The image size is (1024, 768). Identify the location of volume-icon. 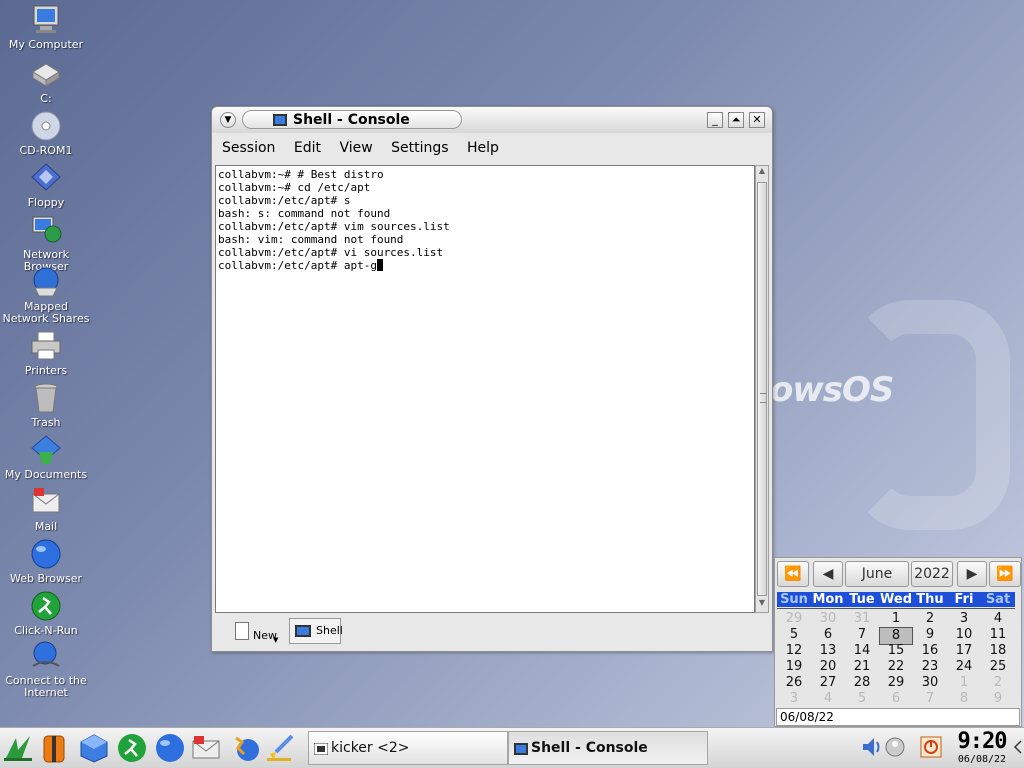
(871, 747).